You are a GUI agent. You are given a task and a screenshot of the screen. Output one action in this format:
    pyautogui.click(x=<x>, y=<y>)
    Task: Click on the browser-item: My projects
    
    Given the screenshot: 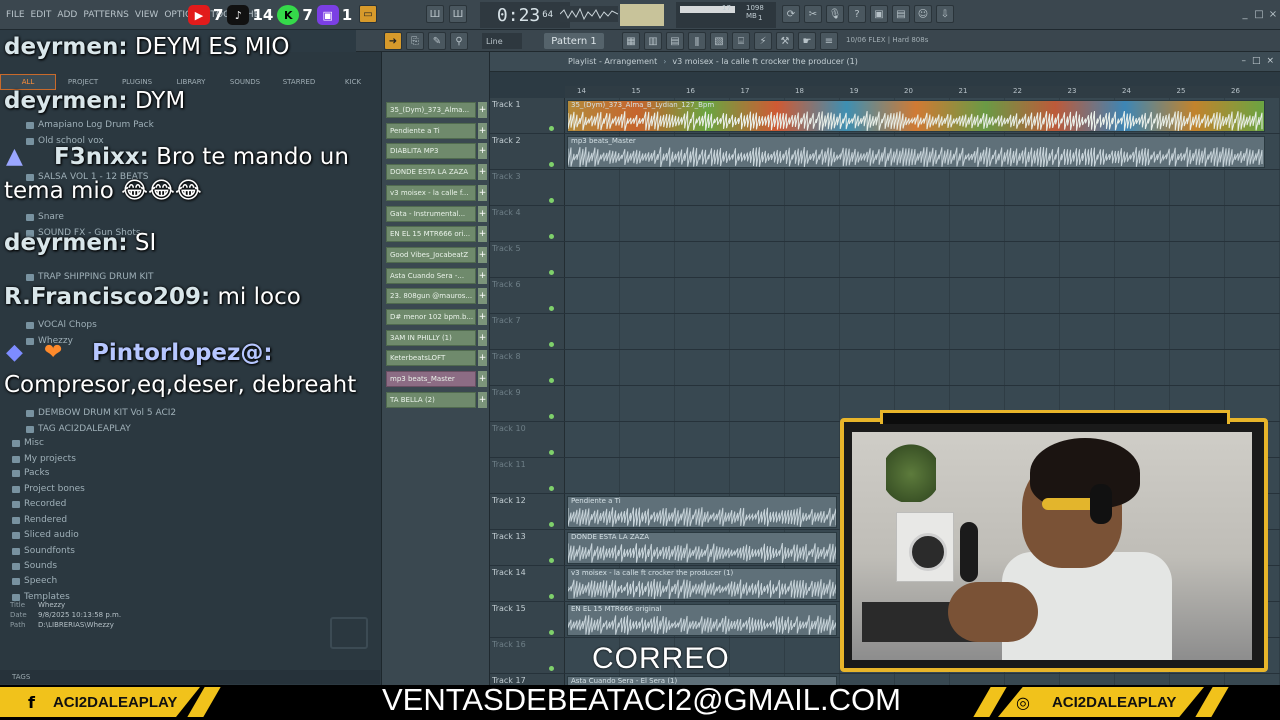 What is the action you would take?
    pyautogui.click(x=44, y=459)
    